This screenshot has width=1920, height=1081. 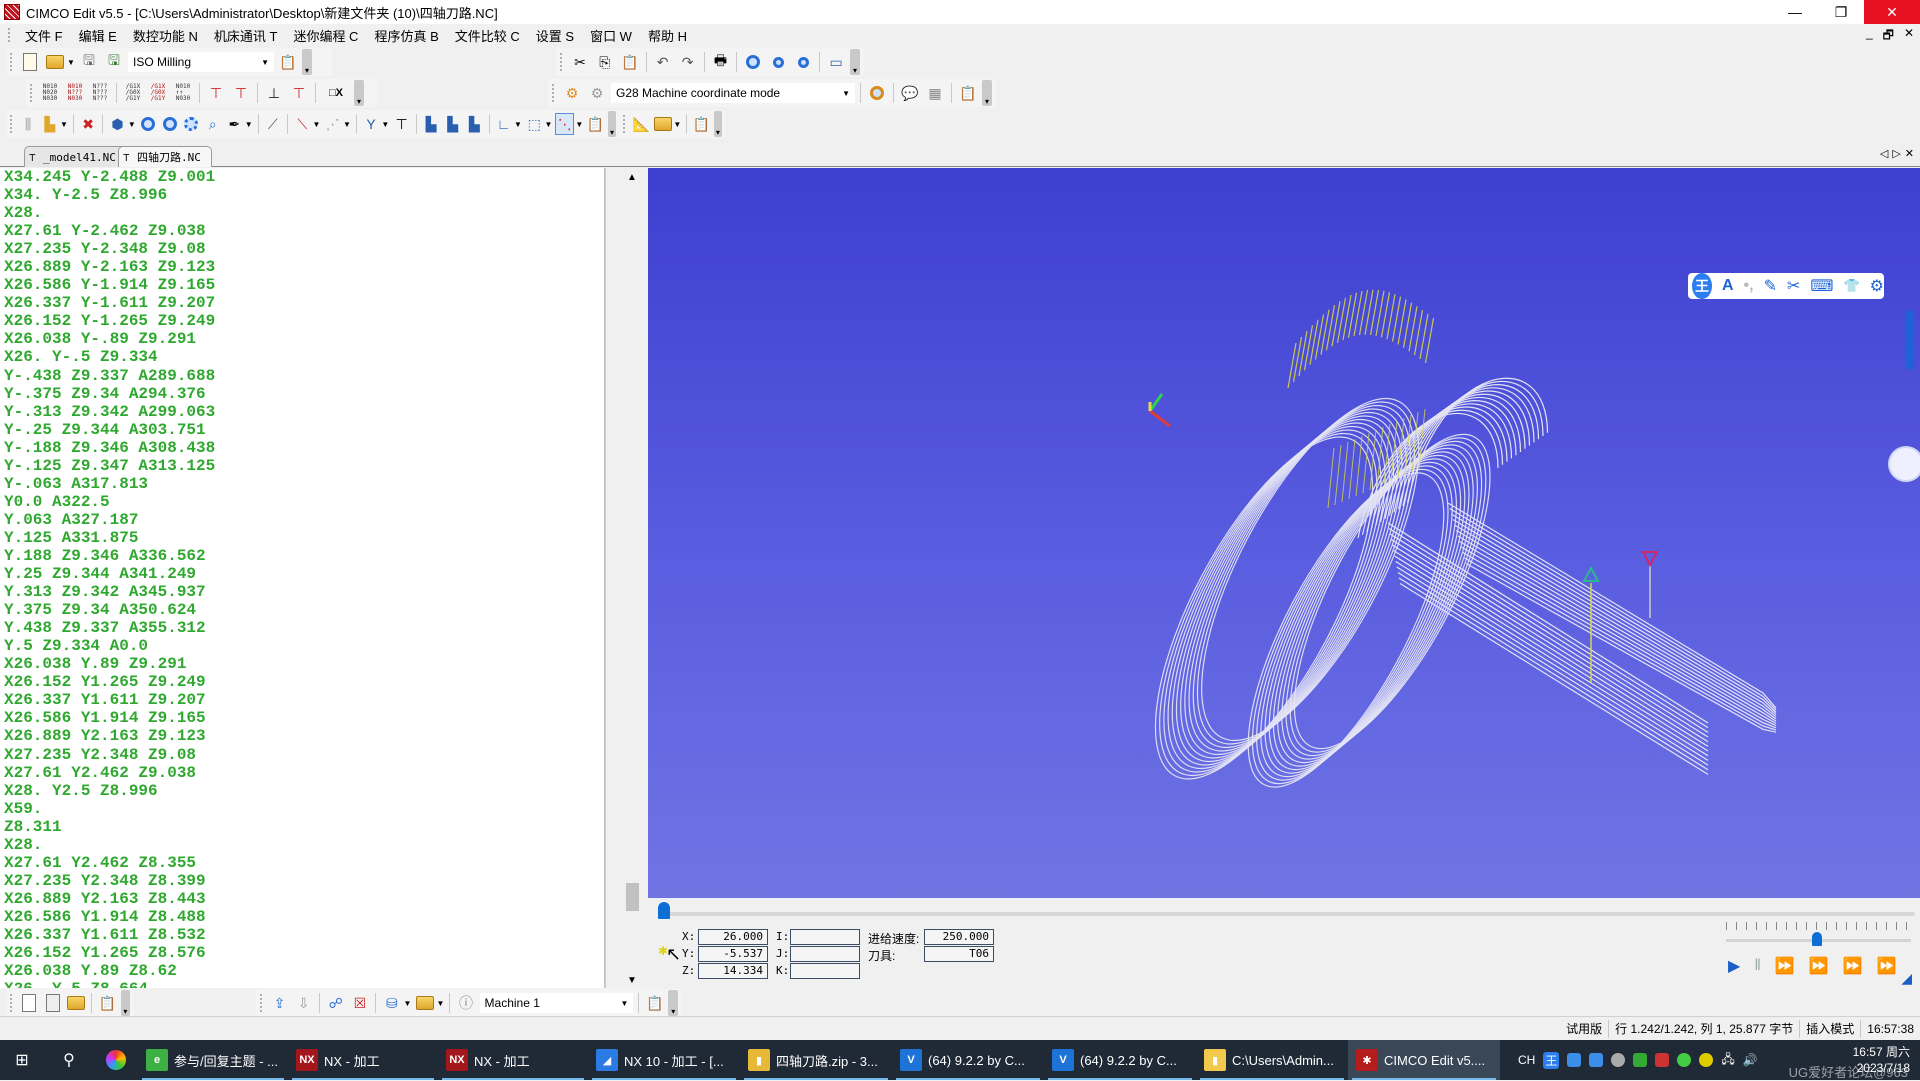 I want to click on tool-down-button: ⊥, so click(x=274, y=93).